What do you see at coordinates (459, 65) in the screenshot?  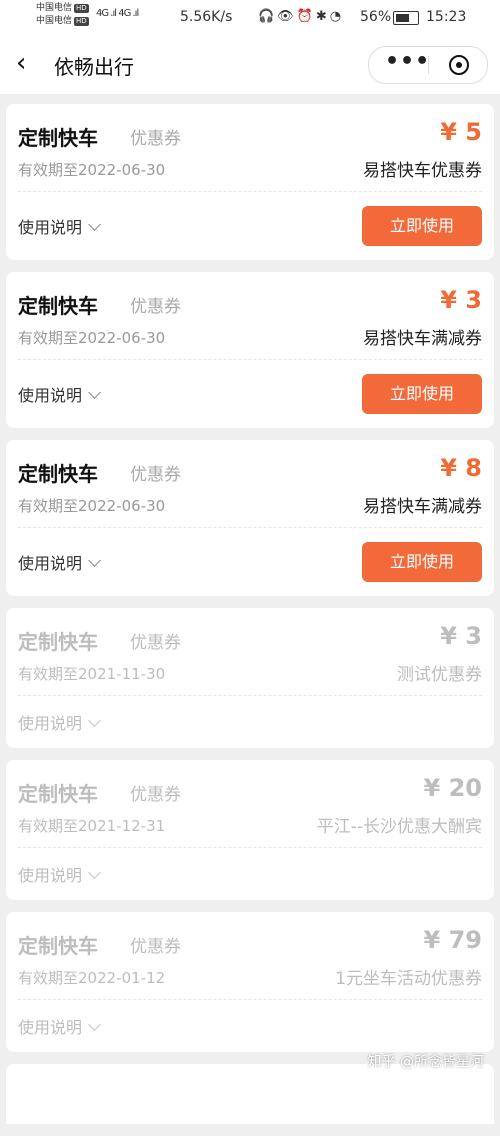 I see `close-target-icon` at bounding box center [459, 65].